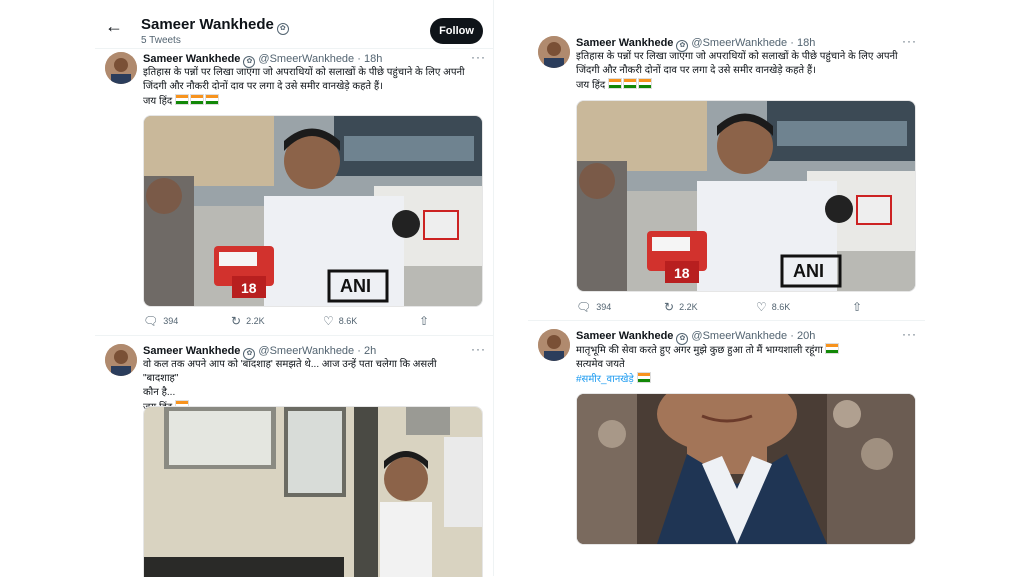  What do you see at coordinates (802, 336) in the screenshot?
I see `tweet-time: · 20h` at bounding box center [802, 336].